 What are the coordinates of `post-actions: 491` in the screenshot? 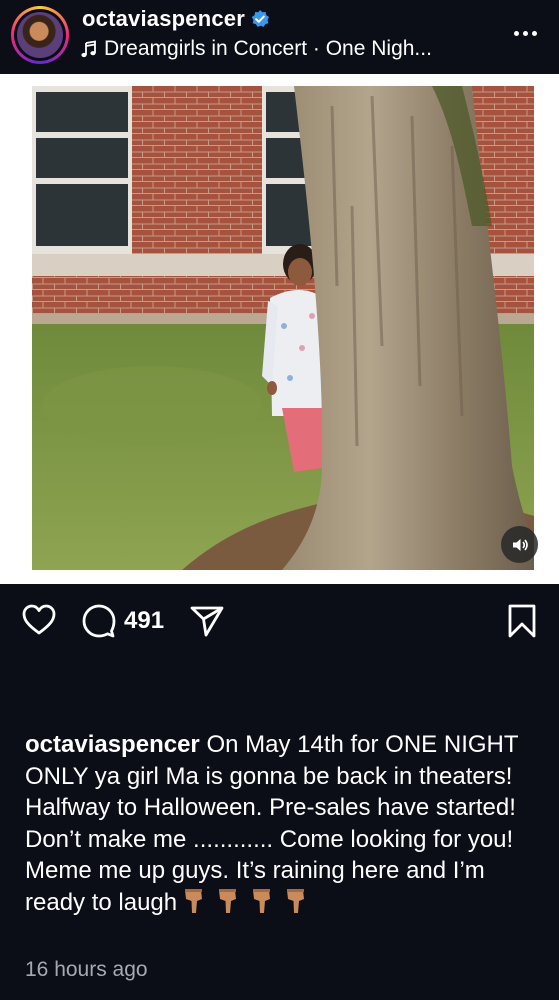 It's located at (279, 624).